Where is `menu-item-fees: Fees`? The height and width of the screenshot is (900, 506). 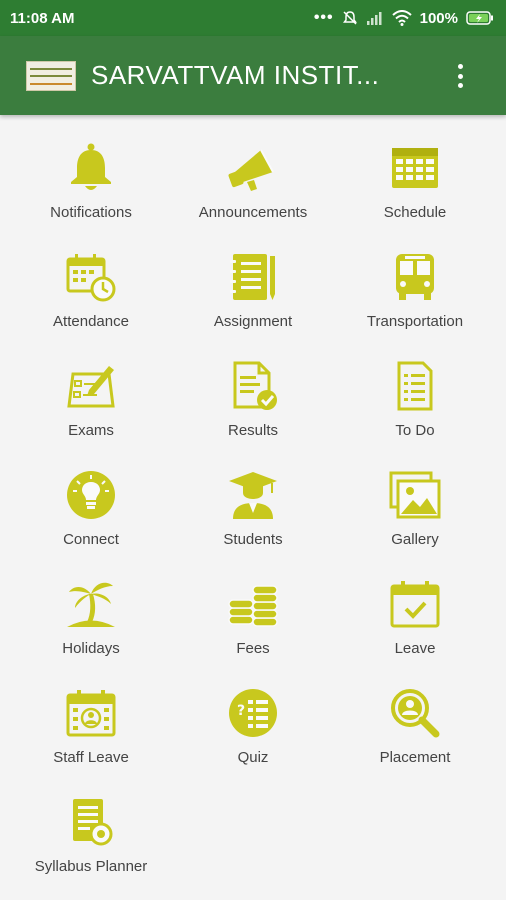
menu-item-fees: Fees is located at coordinates (253, 618).